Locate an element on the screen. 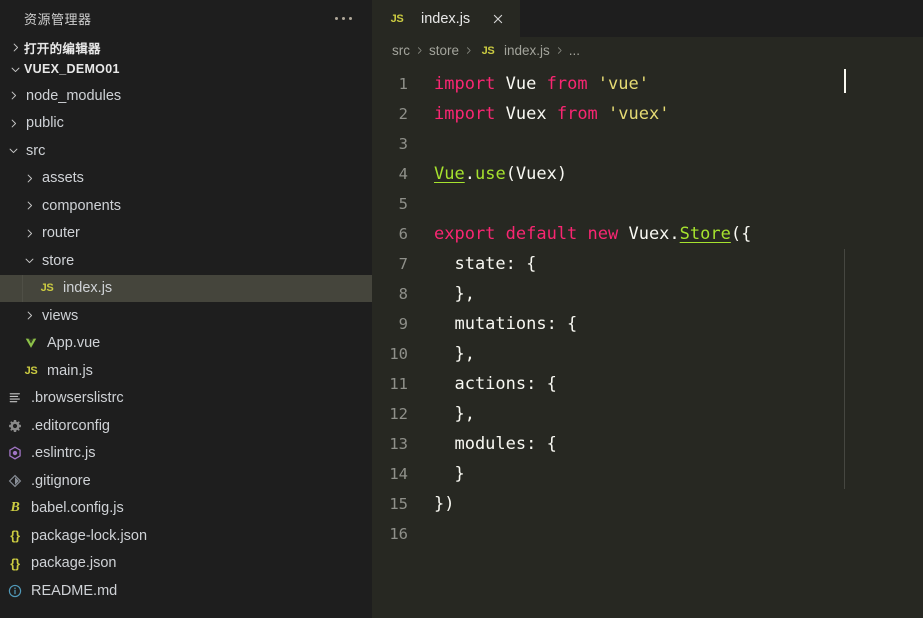 Image resolution: width=923 pixels, height=618 pixels. tree-file-.eslintrc.js: .eslintrc.js is located at coordinates (186, 454).